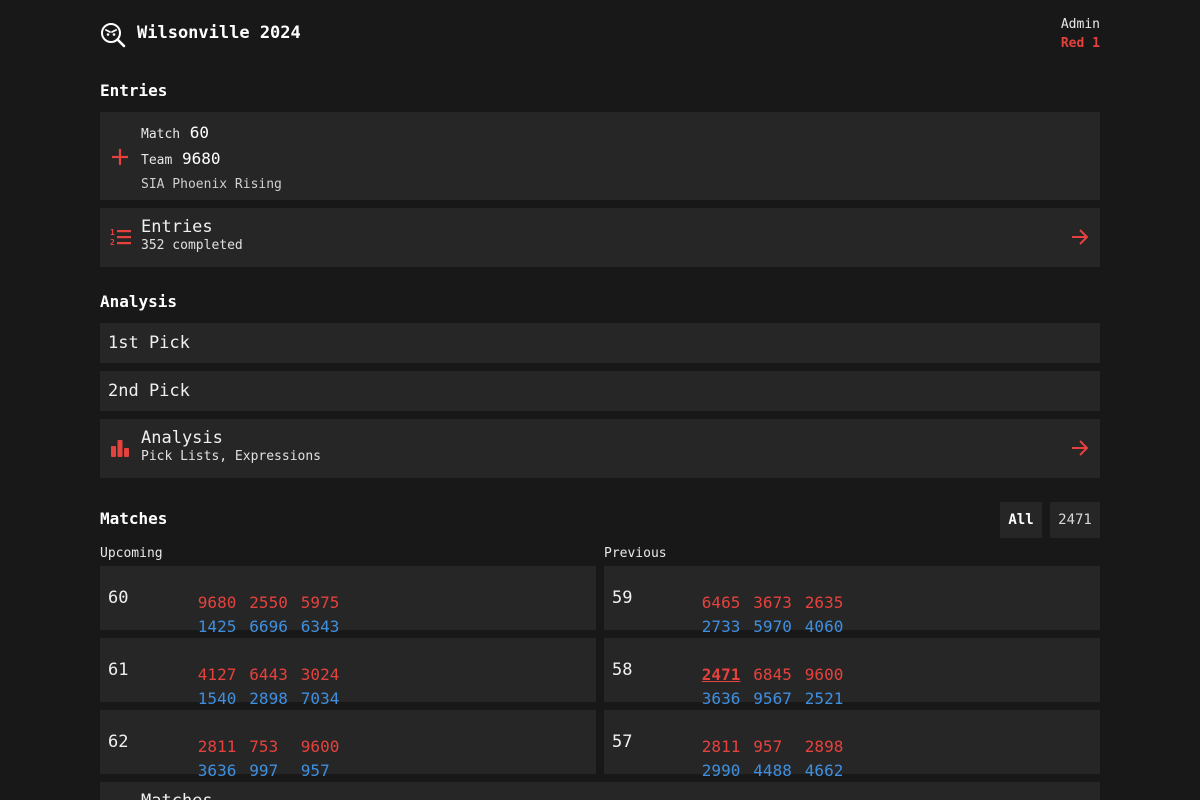 Image resolution: width=1200 pixels, height=800 pixels. What do you see at coordinates (728, 626) in the screenshot?
I see `blue-team: 2733` at bounding box center [728, 626].